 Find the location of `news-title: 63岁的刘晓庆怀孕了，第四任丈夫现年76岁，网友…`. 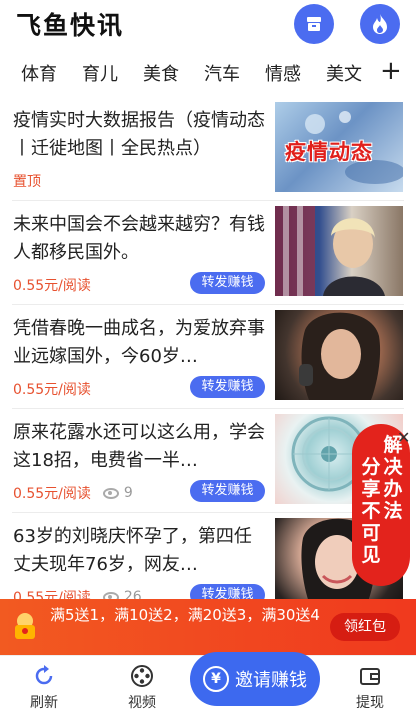

news-title: 63岁的刘晓庆怀孕了，第四任丈夫现年76岁，网友… is located at coordinates (132, 550).